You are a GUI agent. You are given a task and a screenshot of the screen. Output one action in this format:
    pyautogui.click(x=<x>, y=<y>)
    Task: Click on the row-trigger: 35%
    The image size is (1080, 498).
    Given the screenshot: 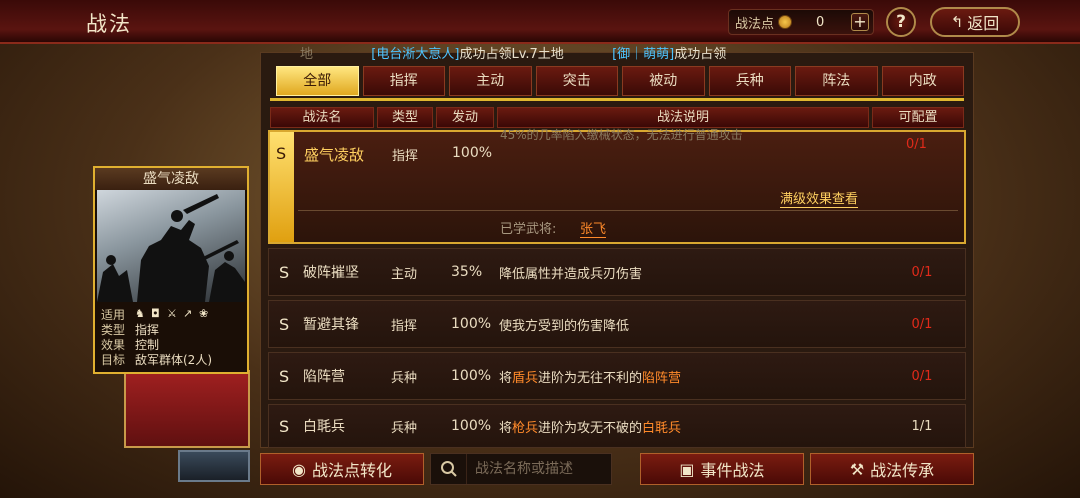 What is the action you would take?
    pyautogui.click(x=467, y=272)
    